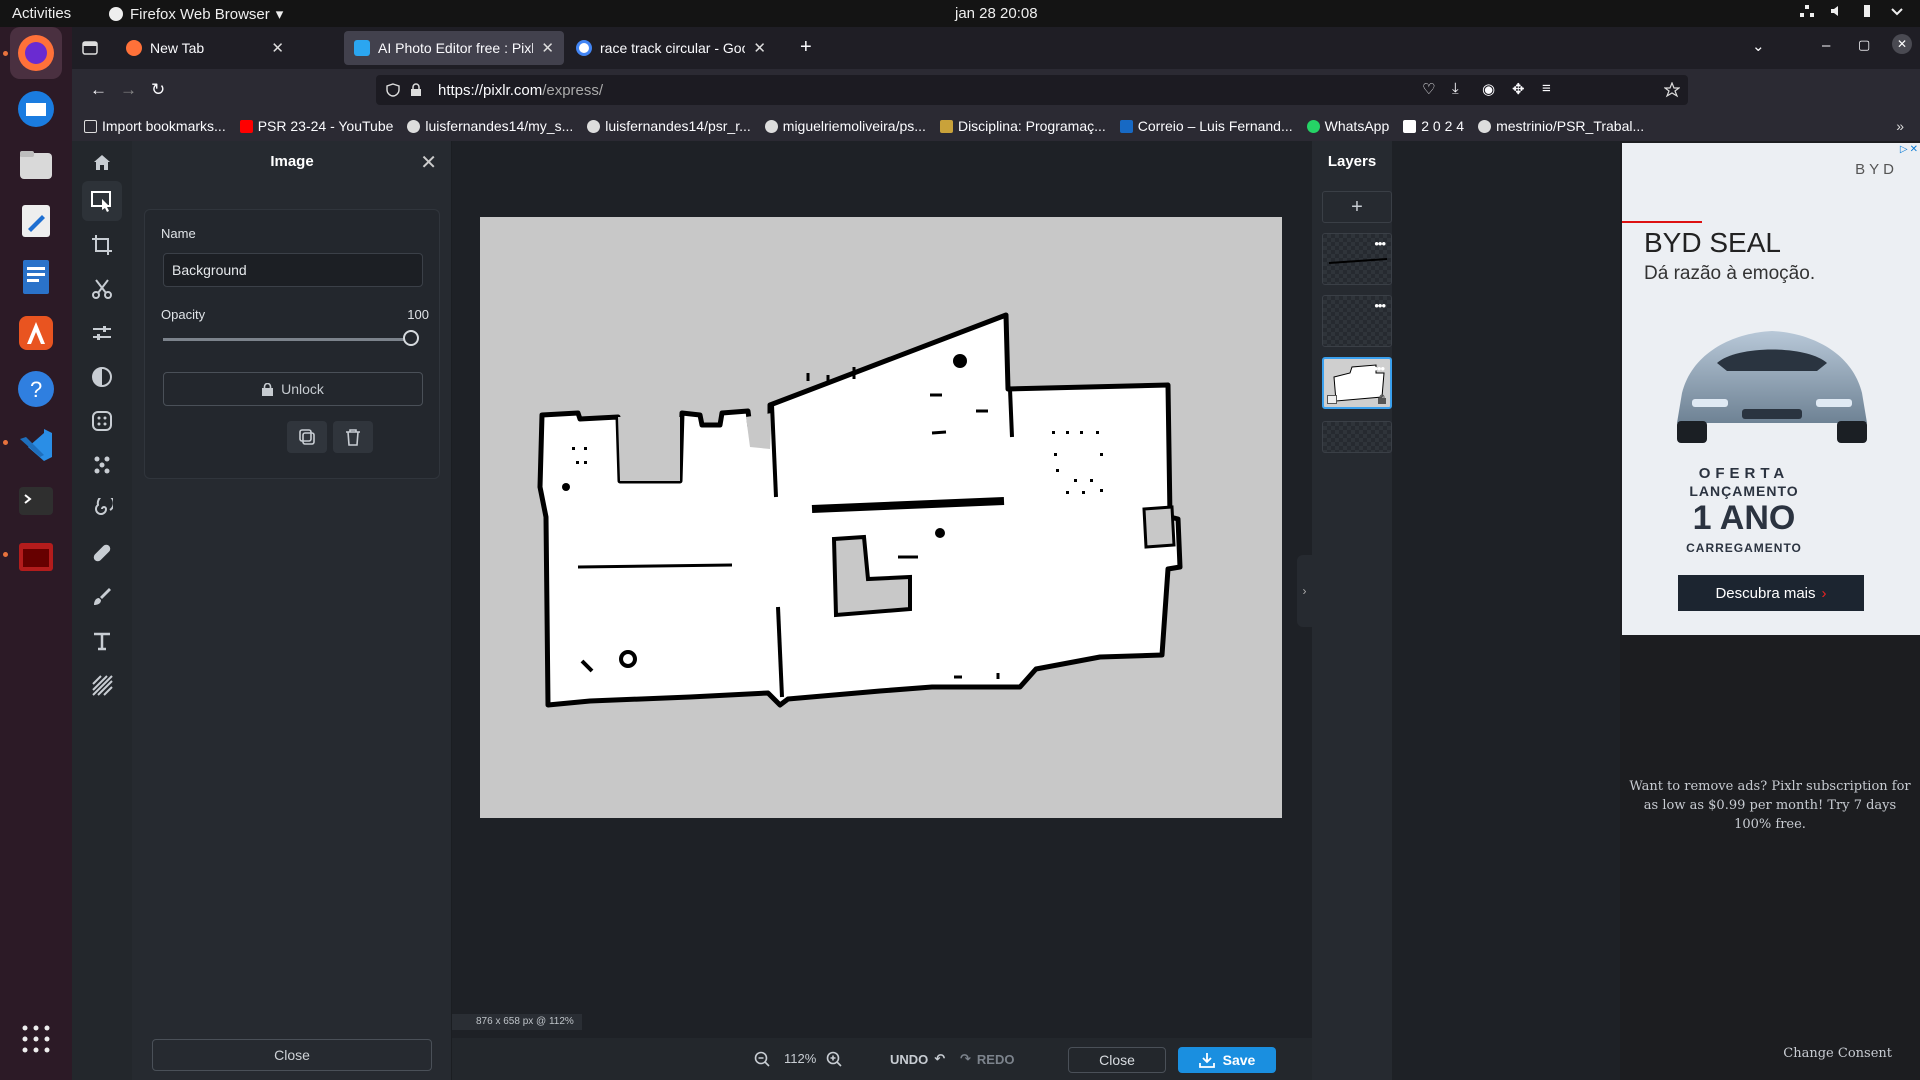  Describe the element at coordinates (1433, 126) in the screenshot. I see `bookmark-item: 2 0 2 4` at that location.